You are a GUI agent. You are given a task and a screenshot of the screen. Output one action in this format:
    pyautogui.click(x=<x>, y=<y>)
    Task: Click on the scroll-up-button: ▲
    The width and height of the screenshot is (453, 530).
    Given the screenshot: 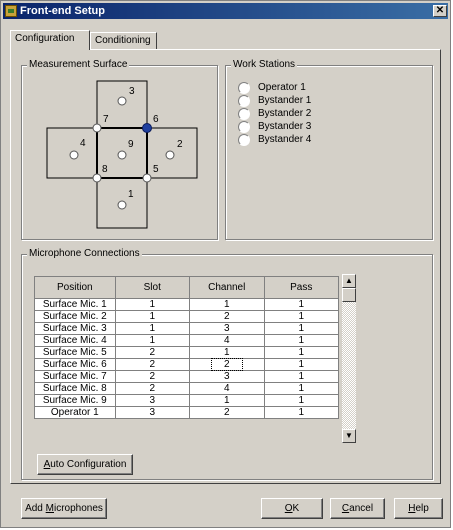 What is the action you would take?
    pyautogui.click(x=349, y=281)
    